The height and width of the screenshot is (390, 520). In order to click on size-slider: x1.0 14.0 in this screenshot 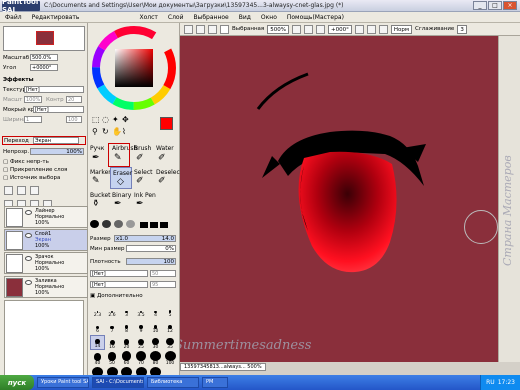, I will do `click(145, 238)`.